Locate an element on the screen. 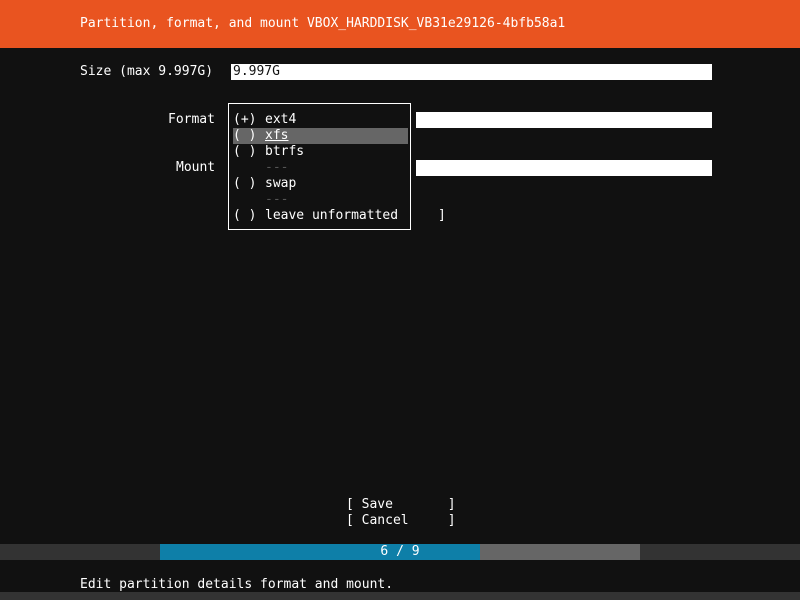  help-text: Edit partition details format and mount. is located at coordinates (237, 584).